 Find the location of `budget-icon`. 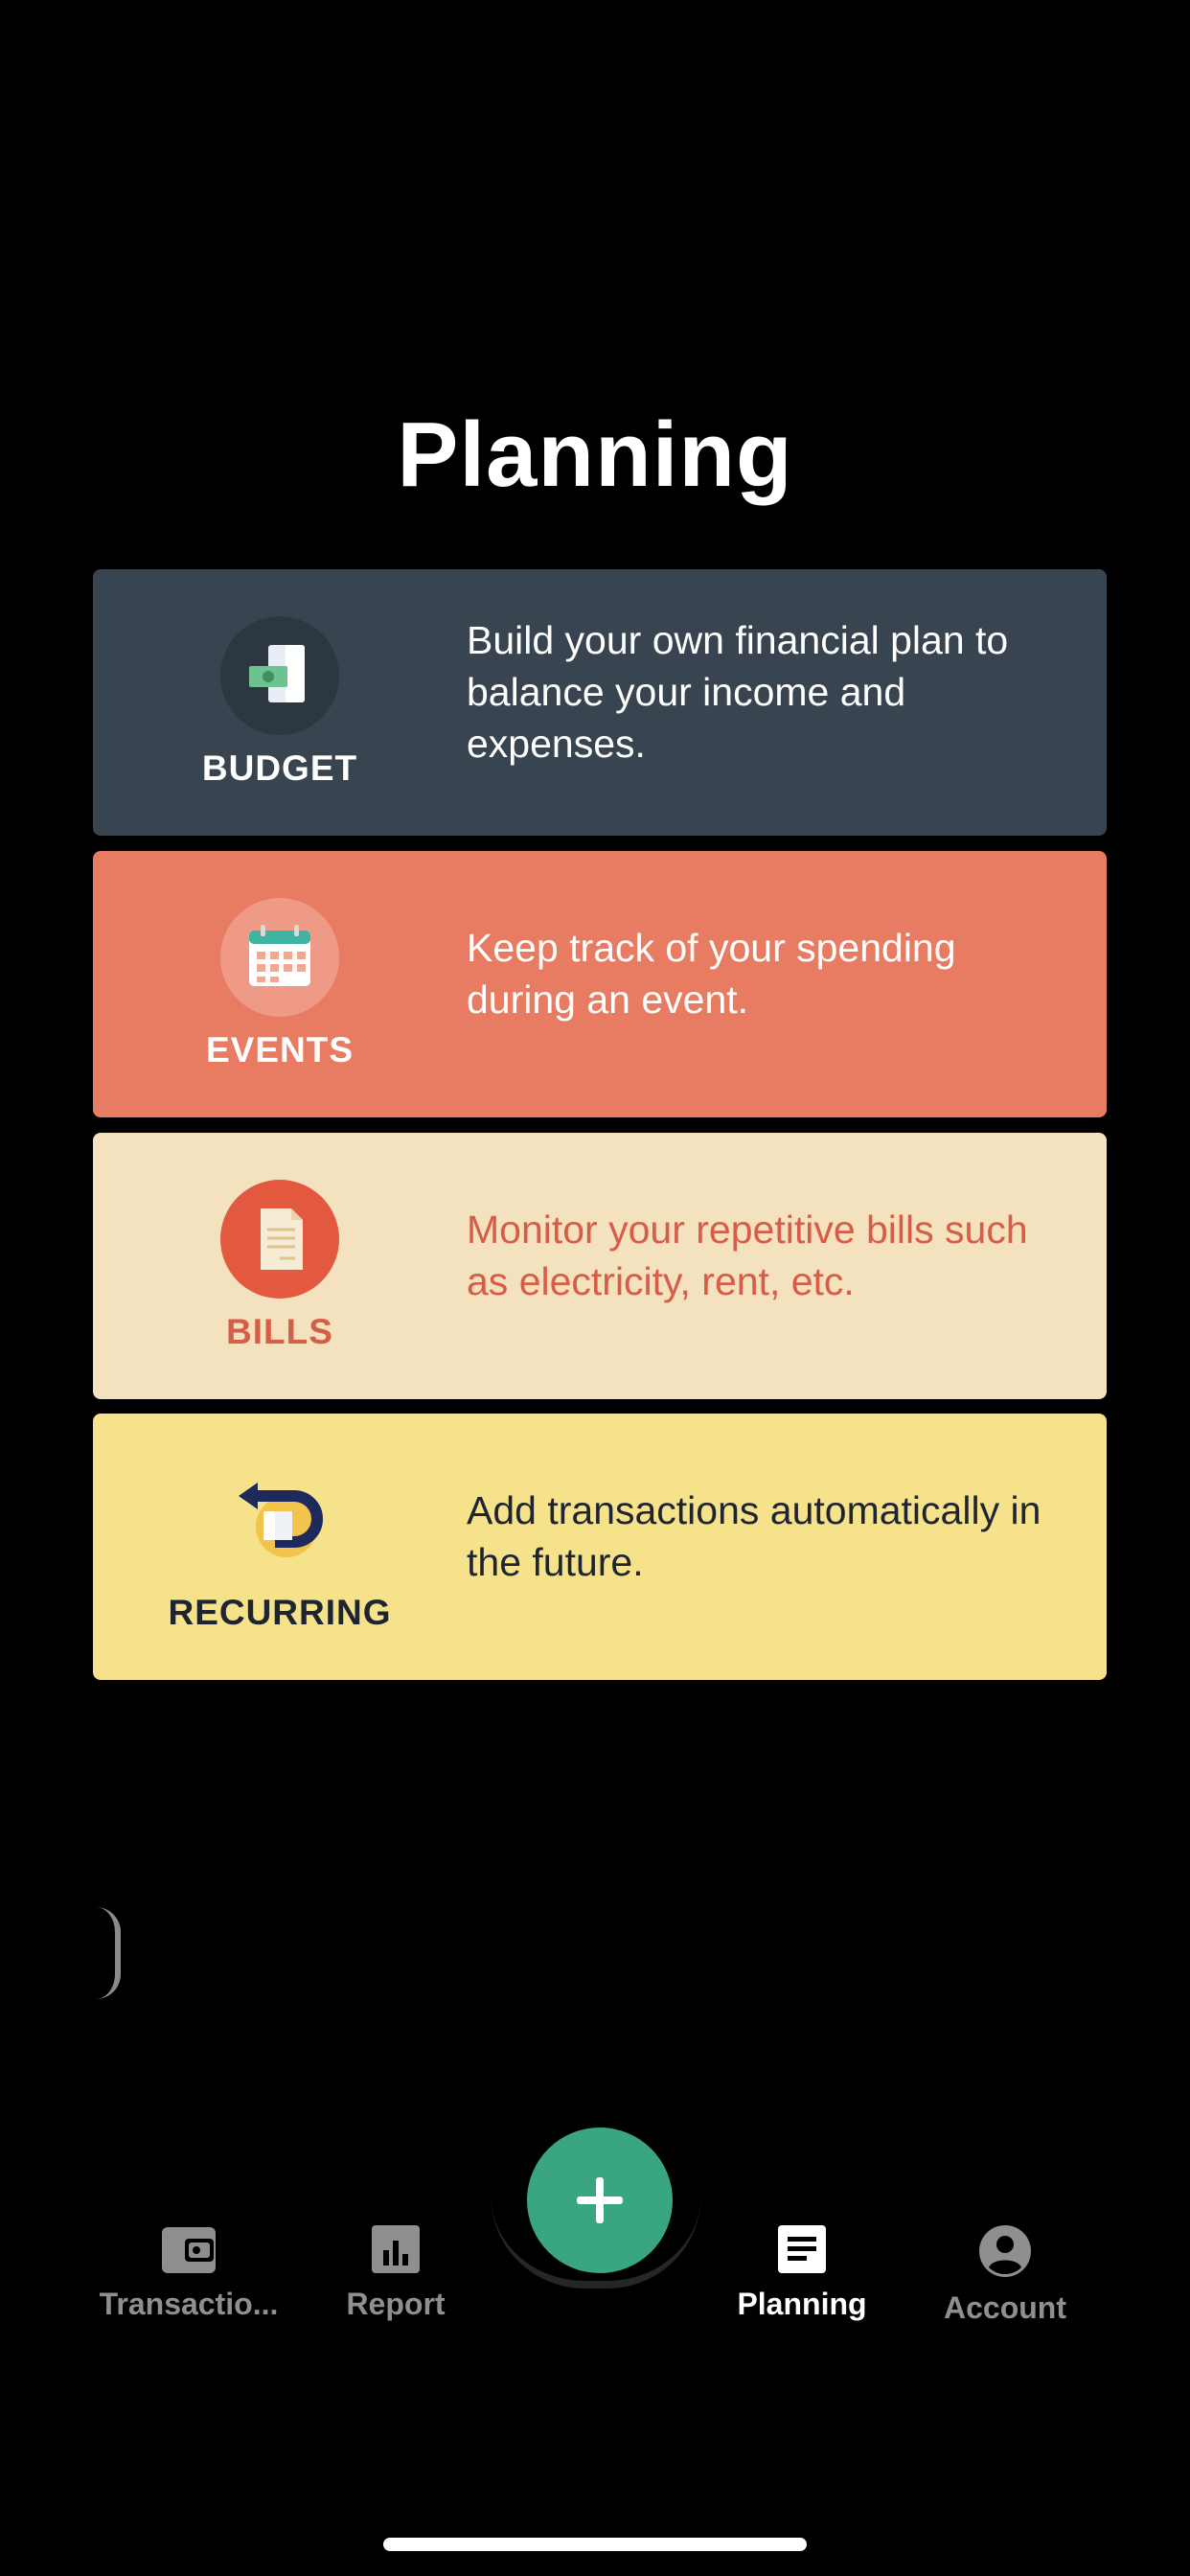

budget-icon is located at coordinates (279, 675).